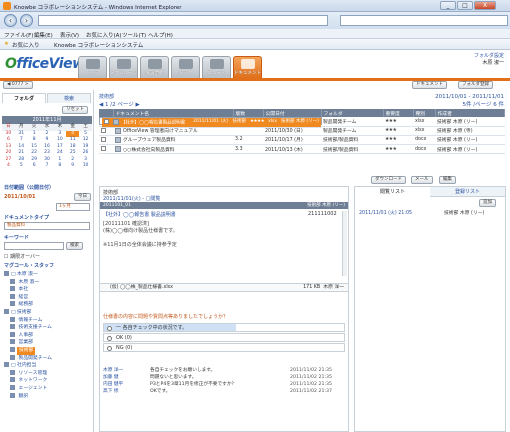 The image size is (510, 432). I want to click on calendar-day: 9, so click(72, 166).